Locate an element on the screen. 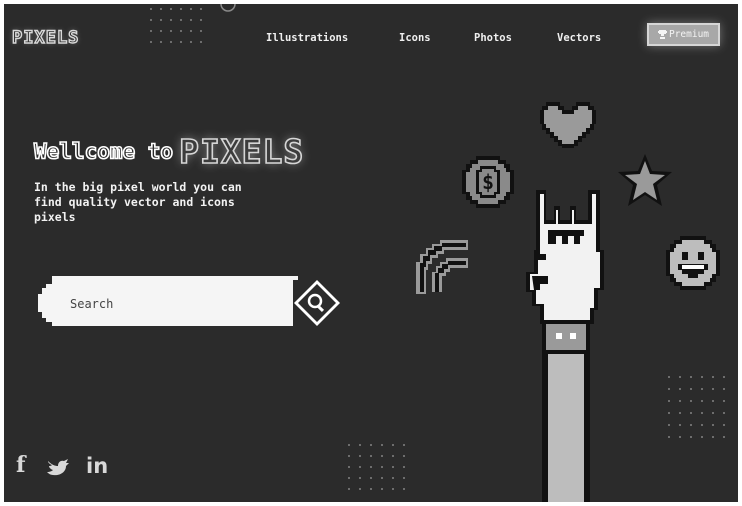 The width and height of the screenshot is (742, 506). search-button is located at coordinates (317, 303).